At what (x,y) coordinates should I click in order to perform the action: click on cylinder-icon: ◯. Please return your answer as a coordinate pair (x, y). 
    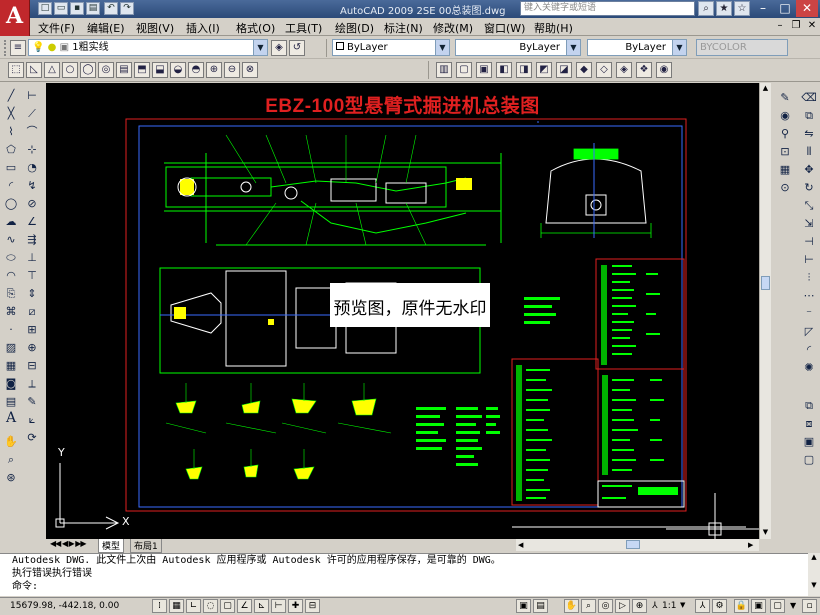
    Looking at the image, I should click on (88, 70).